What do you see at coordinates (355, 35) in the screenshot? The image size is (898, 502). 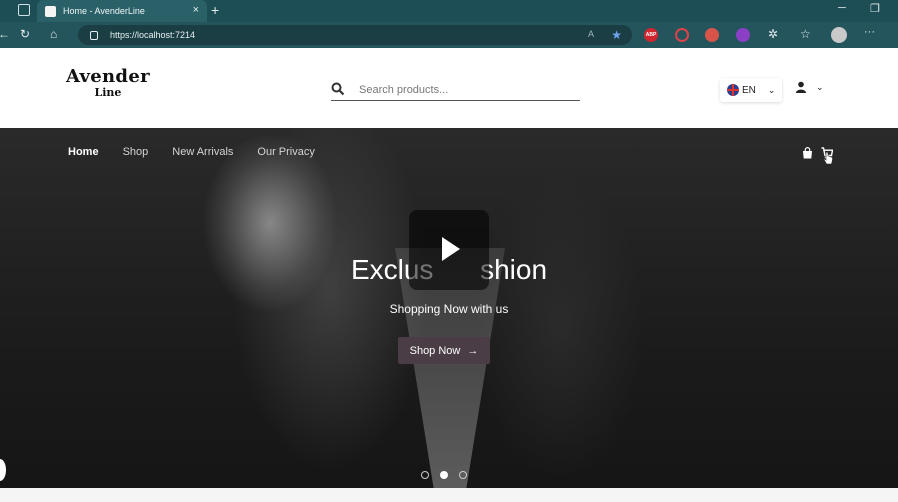 I see `url-field: https://localhost:7214 A ★` at bounding box center [355, 35].